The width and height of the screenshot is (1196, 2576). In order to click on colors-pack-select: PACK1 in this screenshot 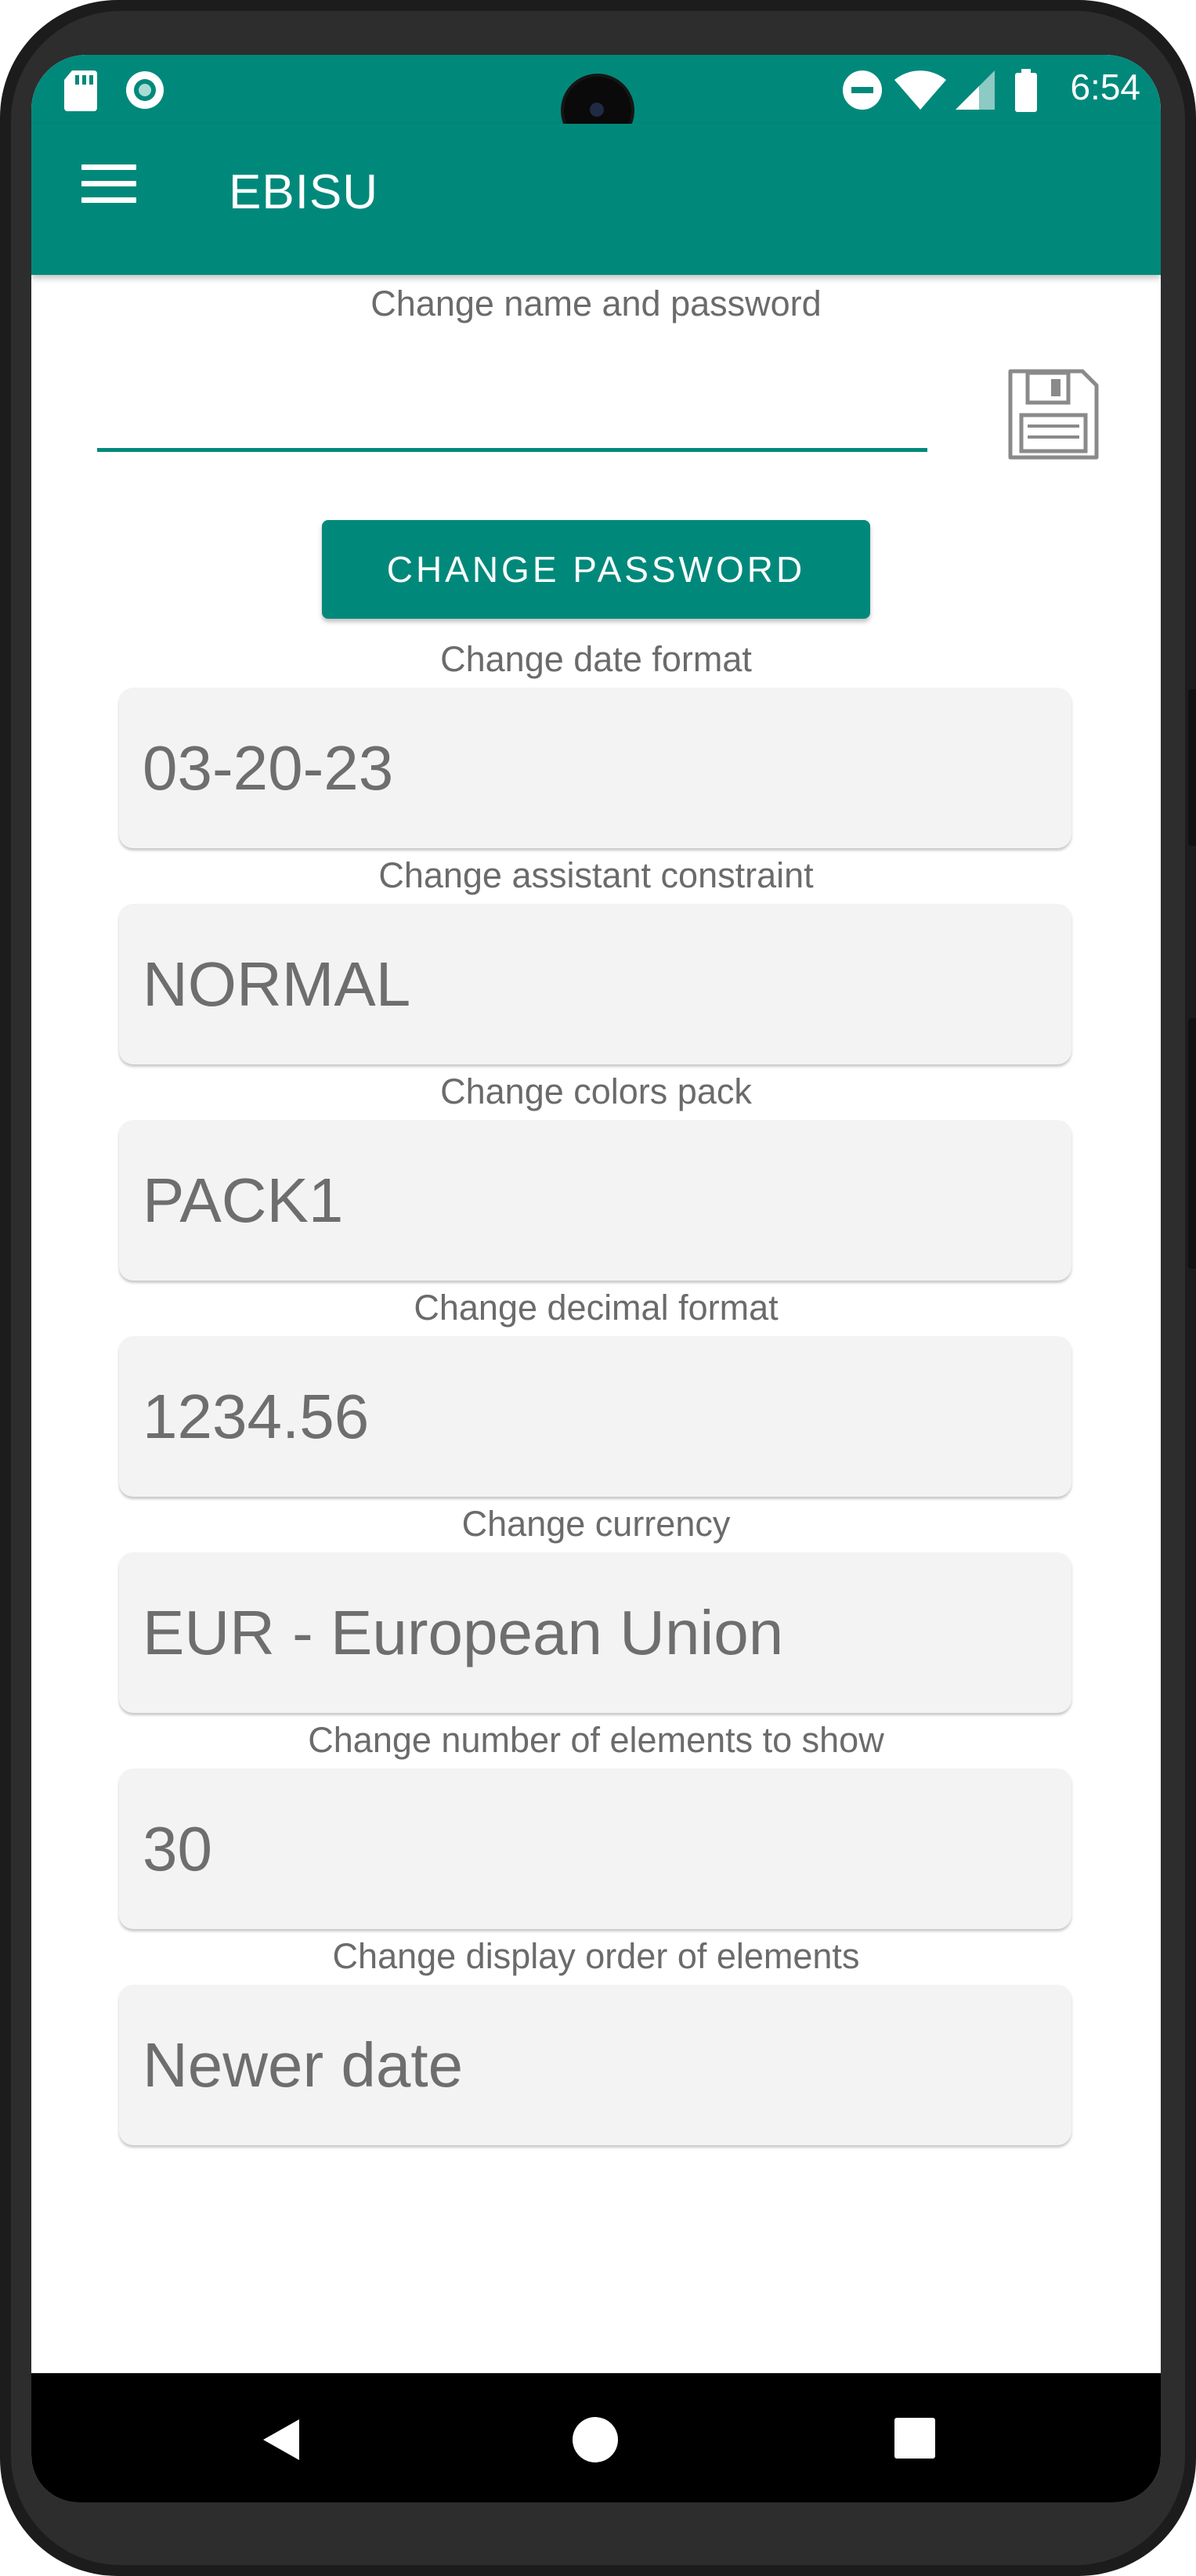, I will do `click(595, 1200)`.